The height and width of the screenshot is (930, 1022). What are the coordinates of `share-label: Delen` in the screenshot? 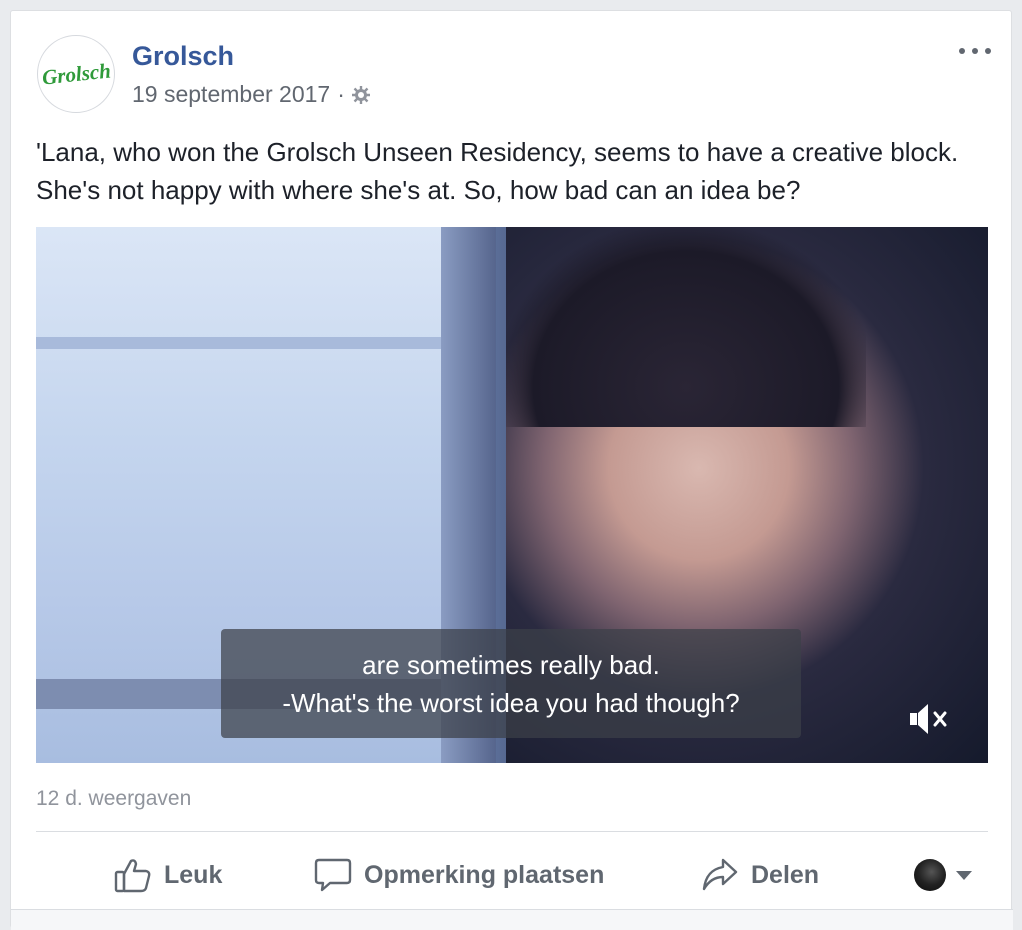 It's located at (785, 874).